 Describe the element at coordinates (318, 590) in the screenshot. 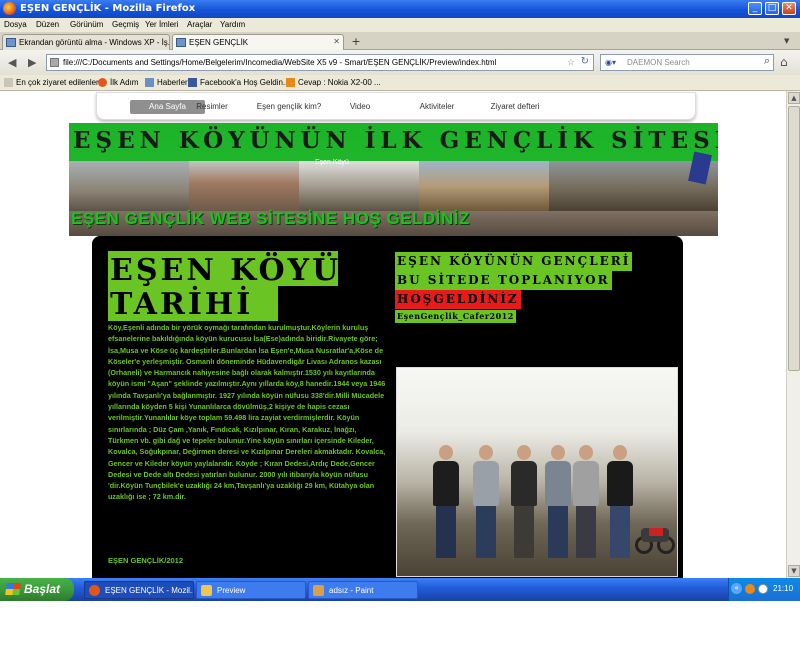

I see `paint-icon` at that location.